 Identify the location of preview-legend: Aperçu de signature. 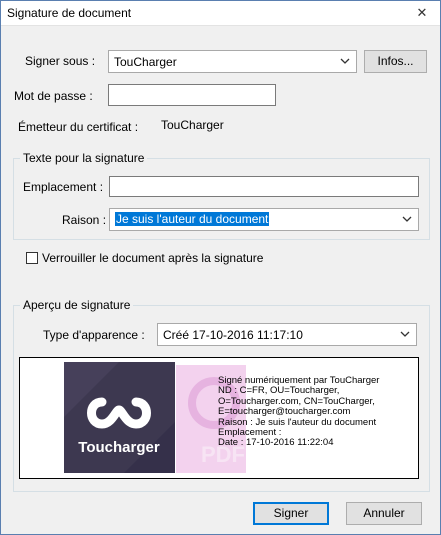
(77, 305).